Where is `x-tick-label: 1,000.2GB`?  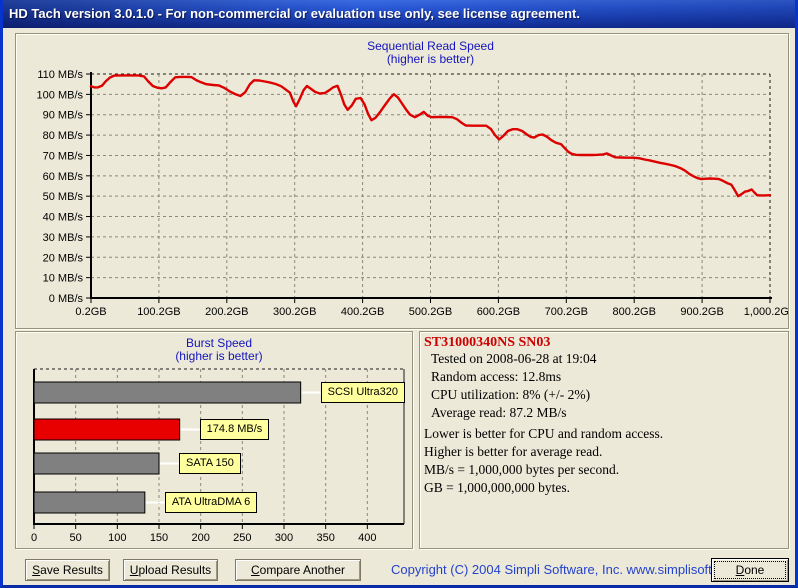 x-tick-label: 1,000.2GB is located at coordinates (766, 312).